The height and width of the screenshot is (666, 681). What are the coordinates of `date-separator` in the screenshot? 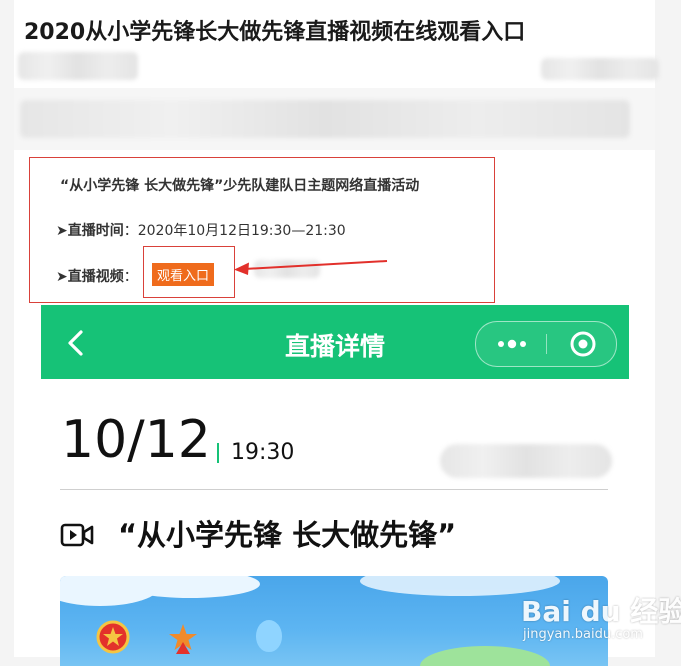 It's located at (218, 453).